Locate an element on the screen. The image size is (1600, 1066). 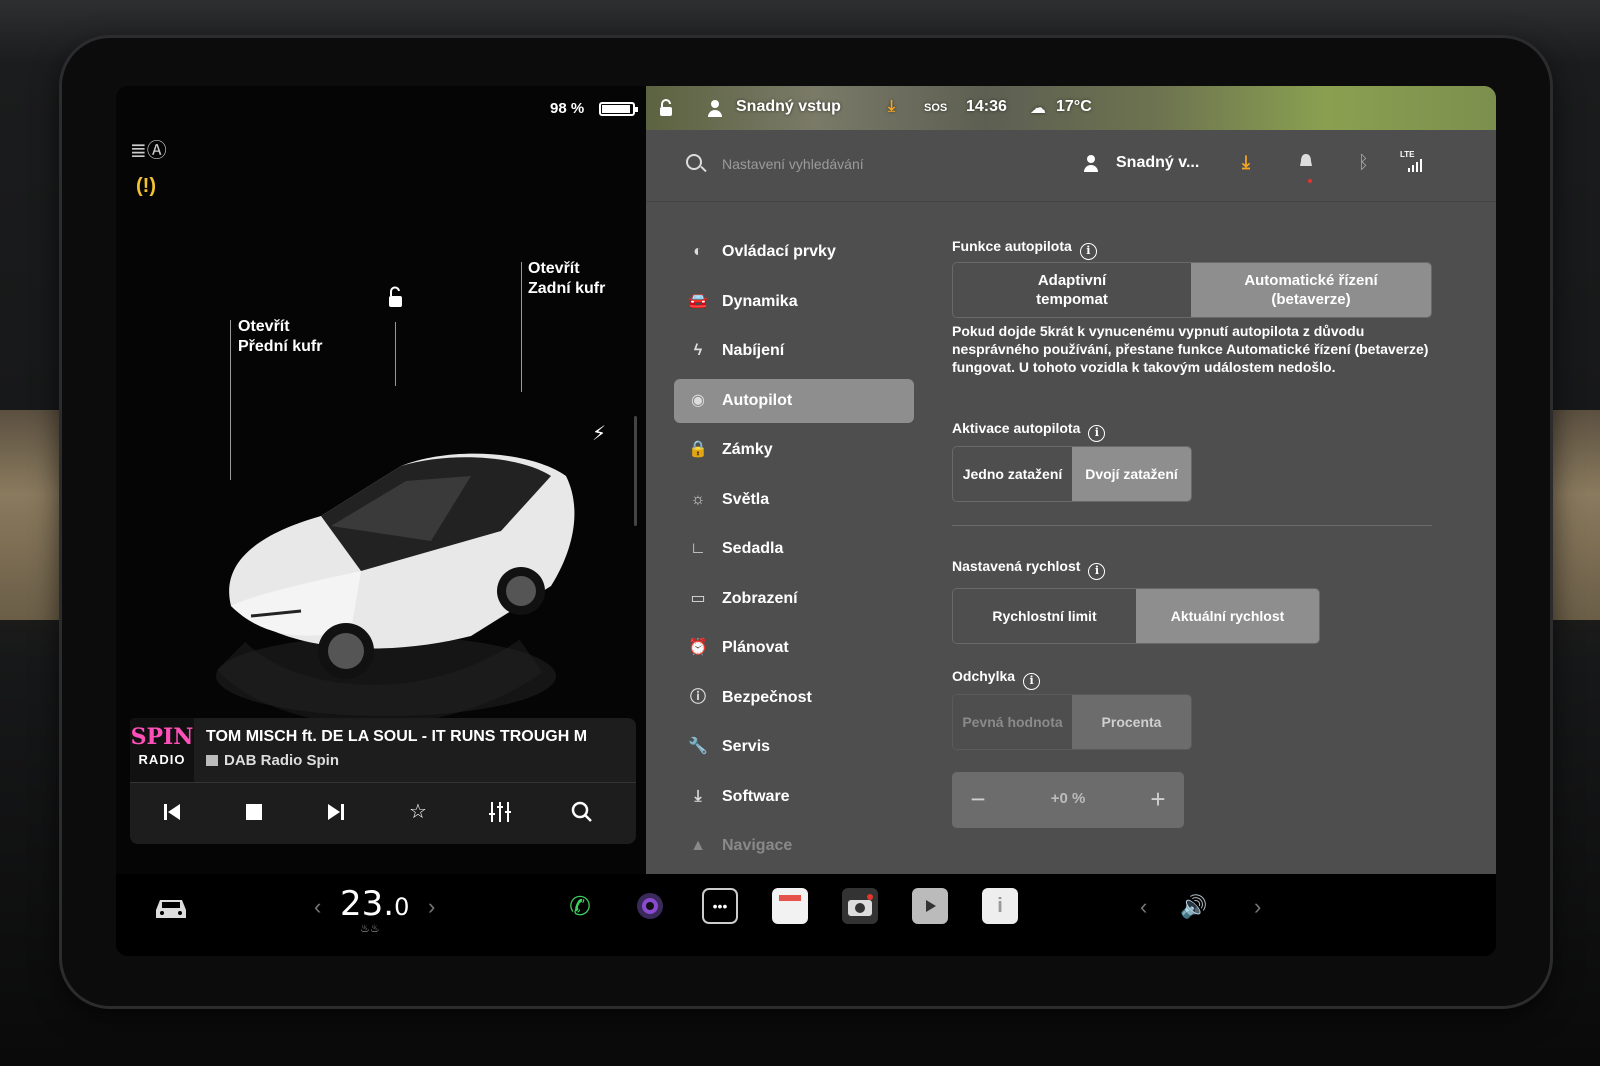
option-single-pull: Jedno zatažení is located at coordinates (1012, 474).